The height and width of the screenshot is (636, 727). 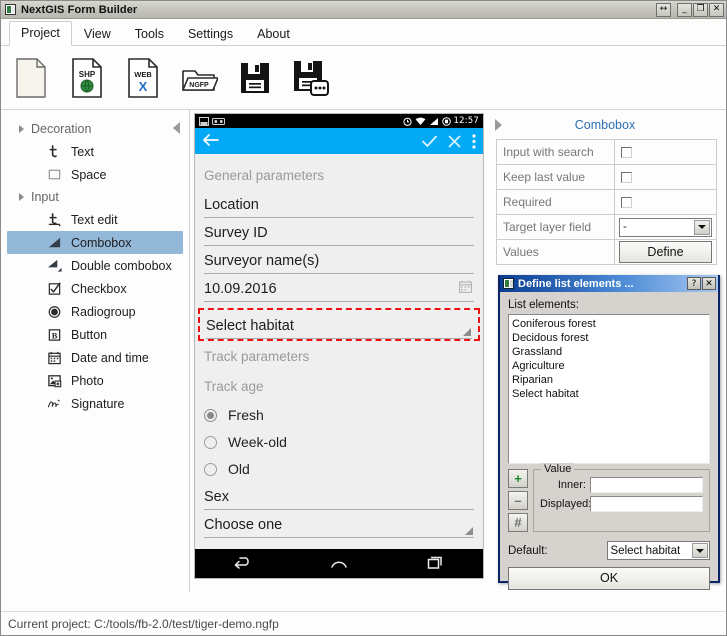 I want to click on default-value-text: Select habitat, so click(x=645, y=550).